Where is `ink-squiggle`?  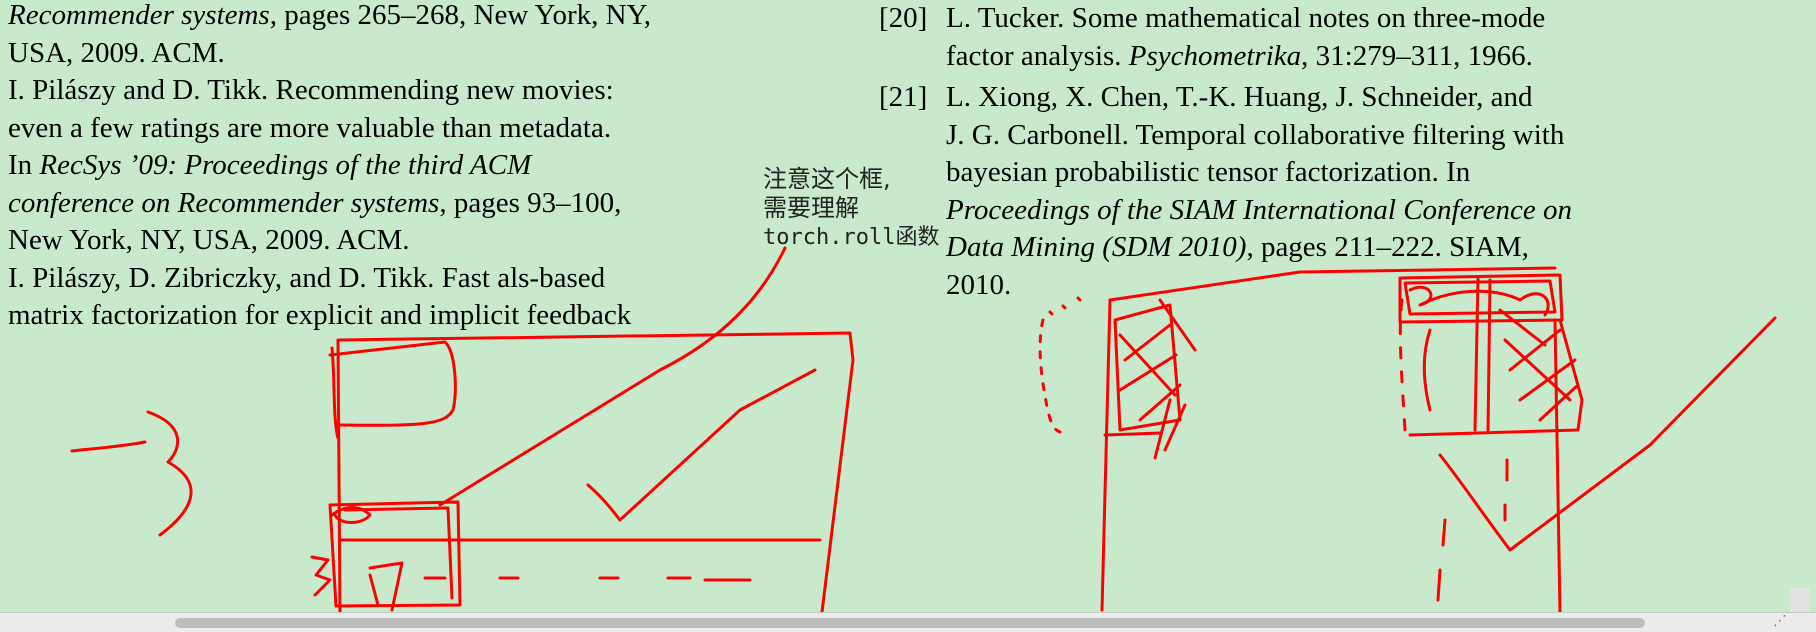 ink-squiggle is located at coordinates (321, 576).